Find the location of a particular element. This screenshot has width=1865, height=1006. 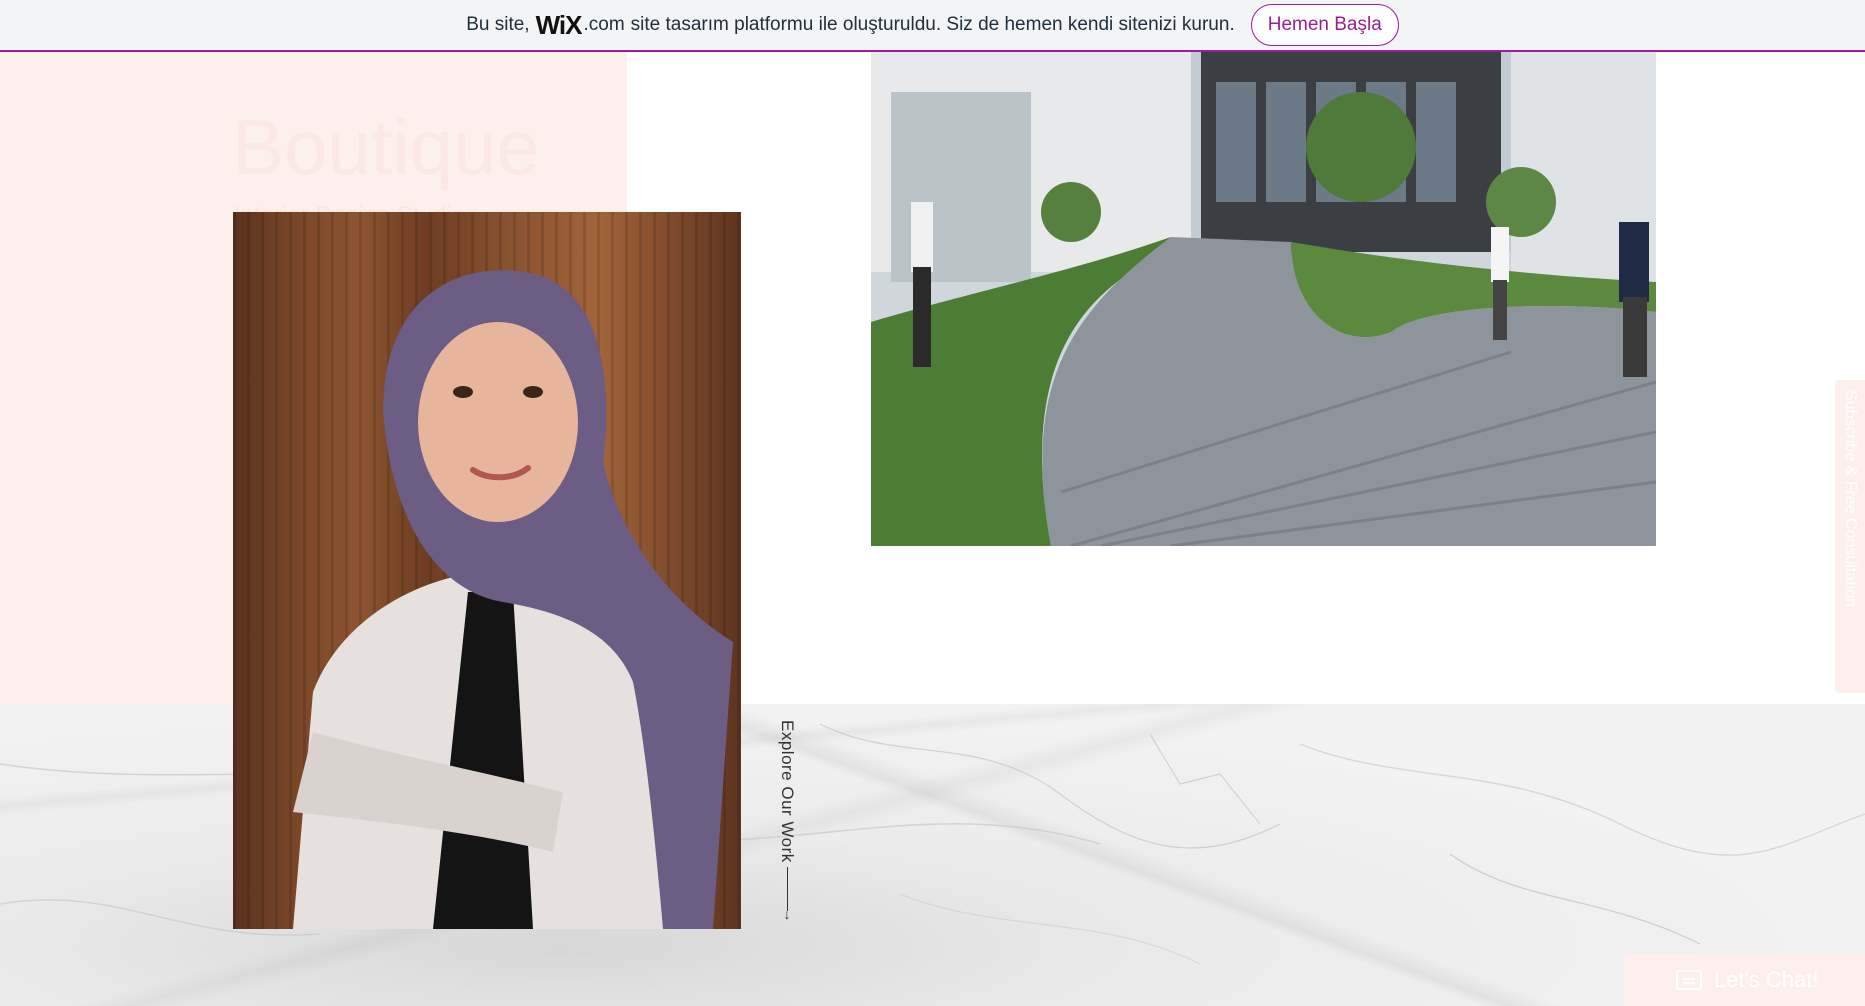

chat-label: Let's Chat! is located at coordinates (1766, 979).